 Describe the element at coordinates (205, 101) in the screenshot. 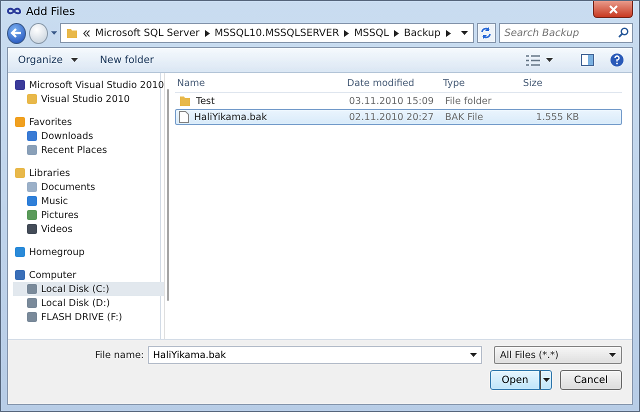

I see `file-name: Test` at that location.